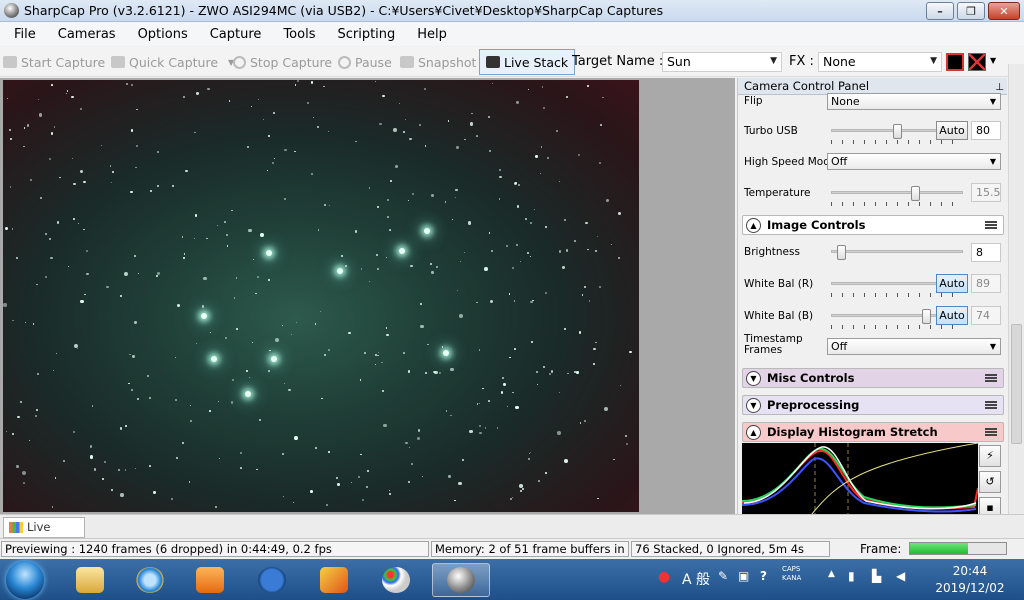 The width and height of the screenshot is (1024, 600). Describe the element at coordinates (876, 576) in the screenshot. I see `network-icon: ▙` at that location.